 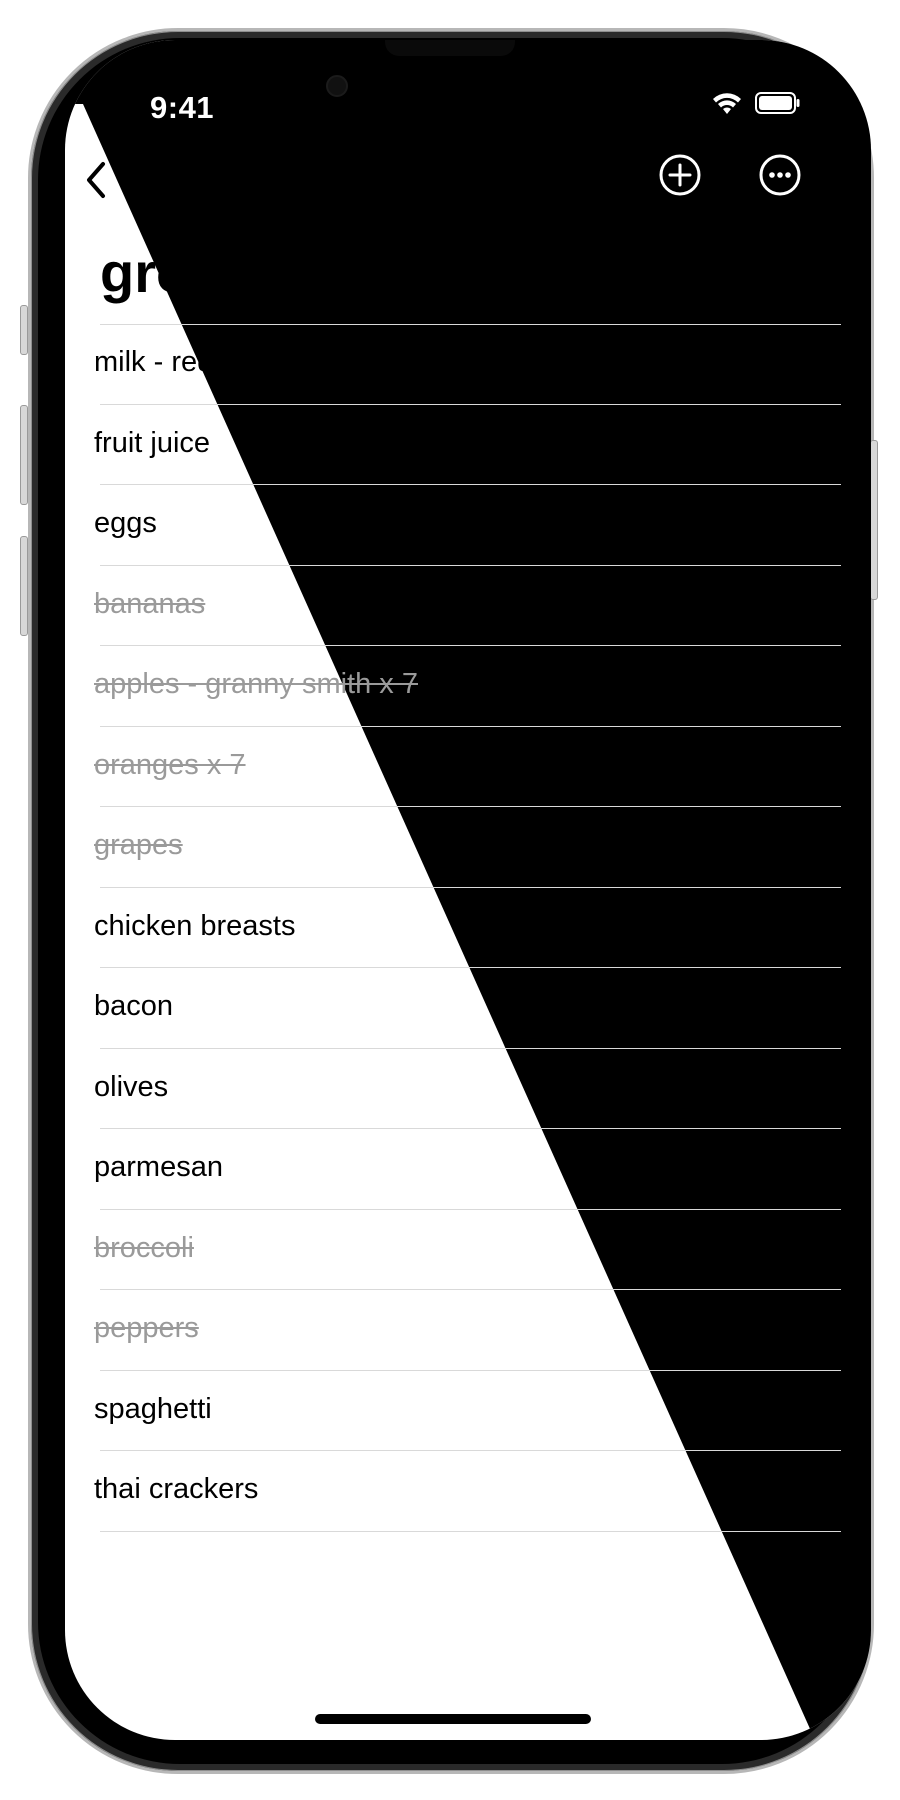 I want to click on list-item: broccoli, so click(x=468, y=1250).